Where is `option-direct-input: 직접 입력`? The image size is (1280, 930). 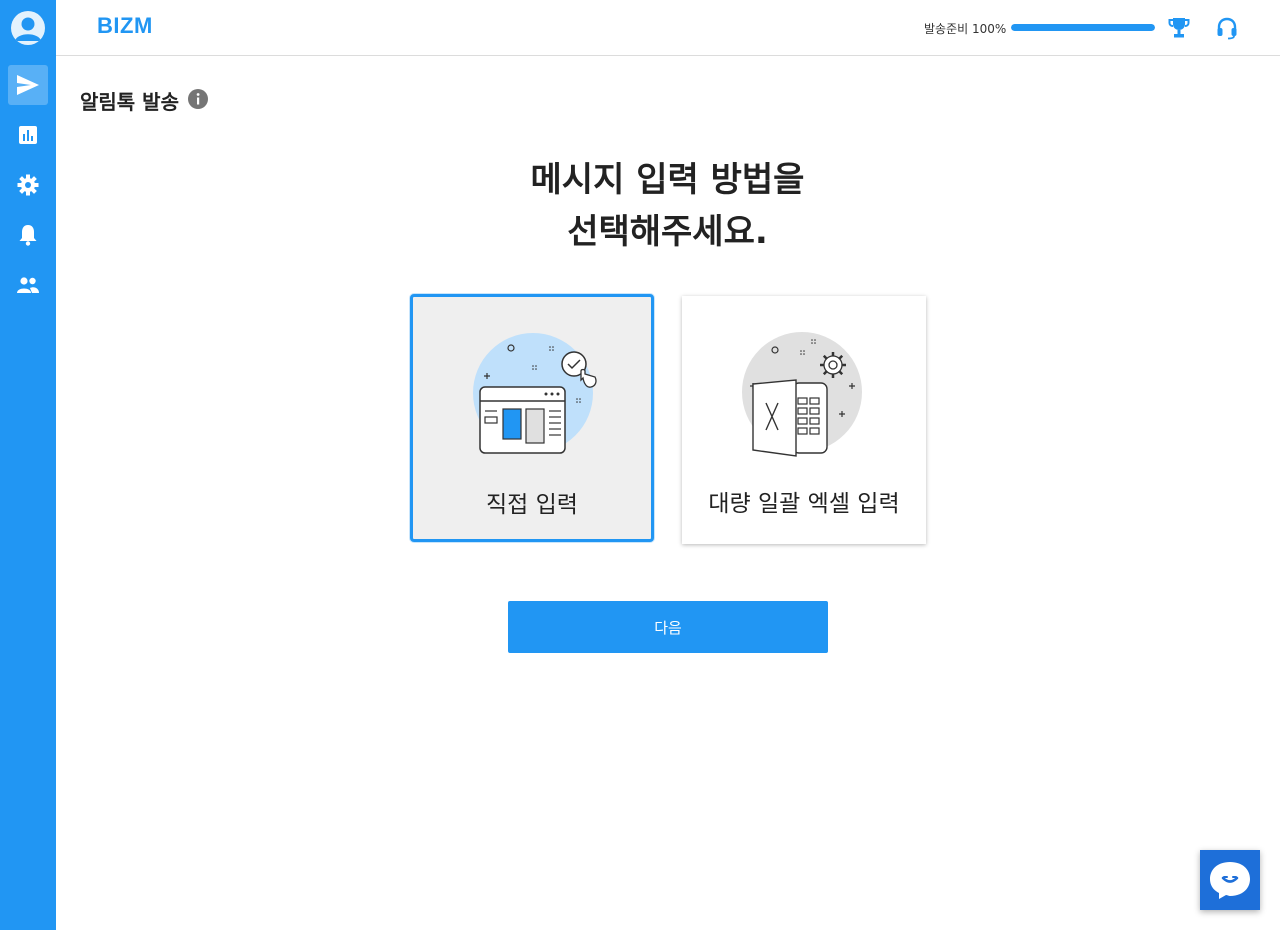
option-direct-input: 직접 입력 is located at coordinates (532, 418).